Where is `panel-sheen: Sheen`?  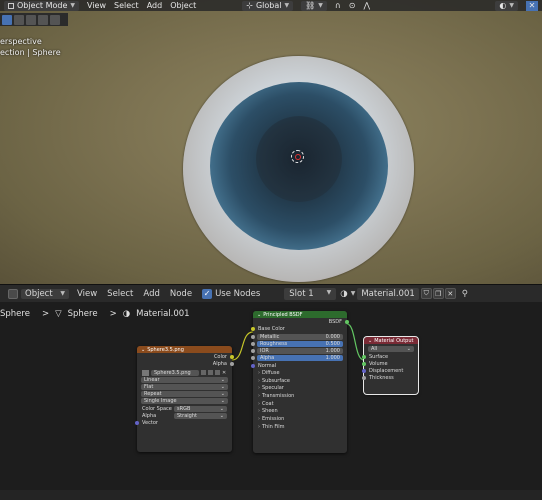 panel-sheen: Sheen is located at coordinates (300, 411).